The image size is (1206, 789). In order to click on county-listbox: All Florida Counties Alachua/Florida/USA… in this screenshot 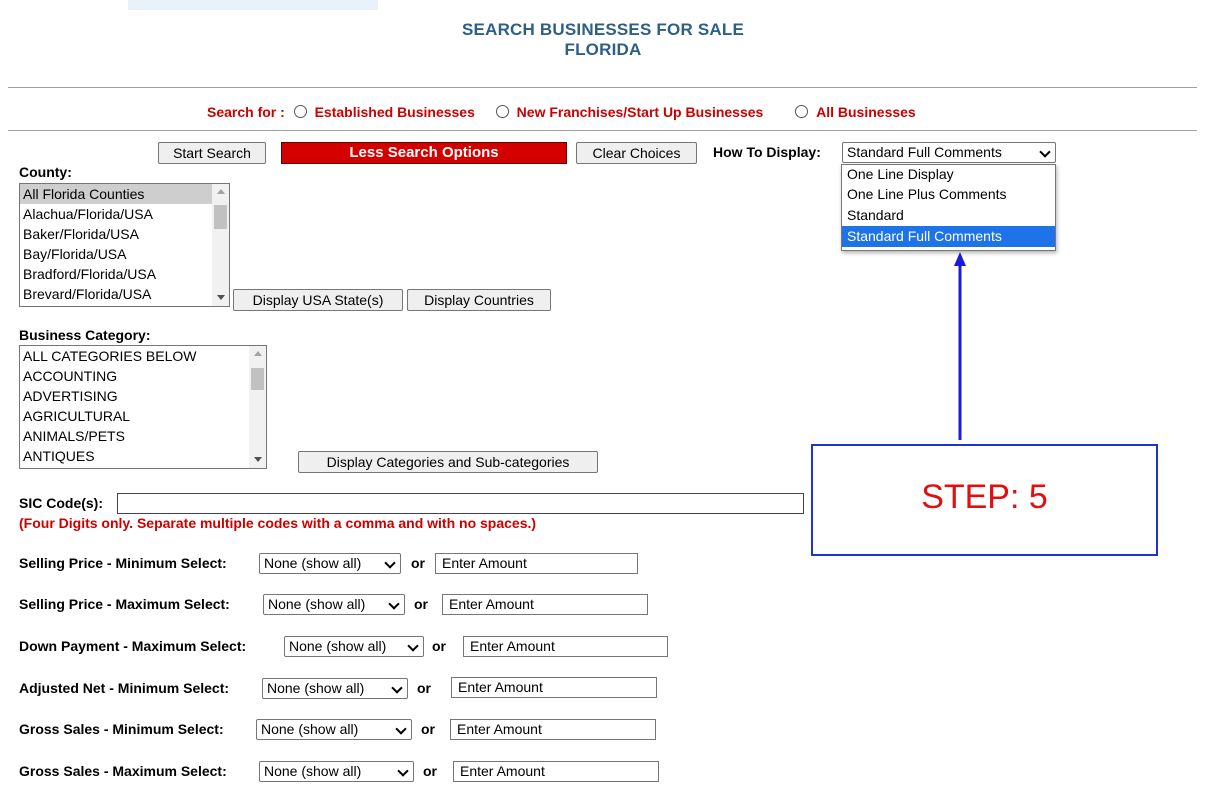, I will do `click(124, 245)`.